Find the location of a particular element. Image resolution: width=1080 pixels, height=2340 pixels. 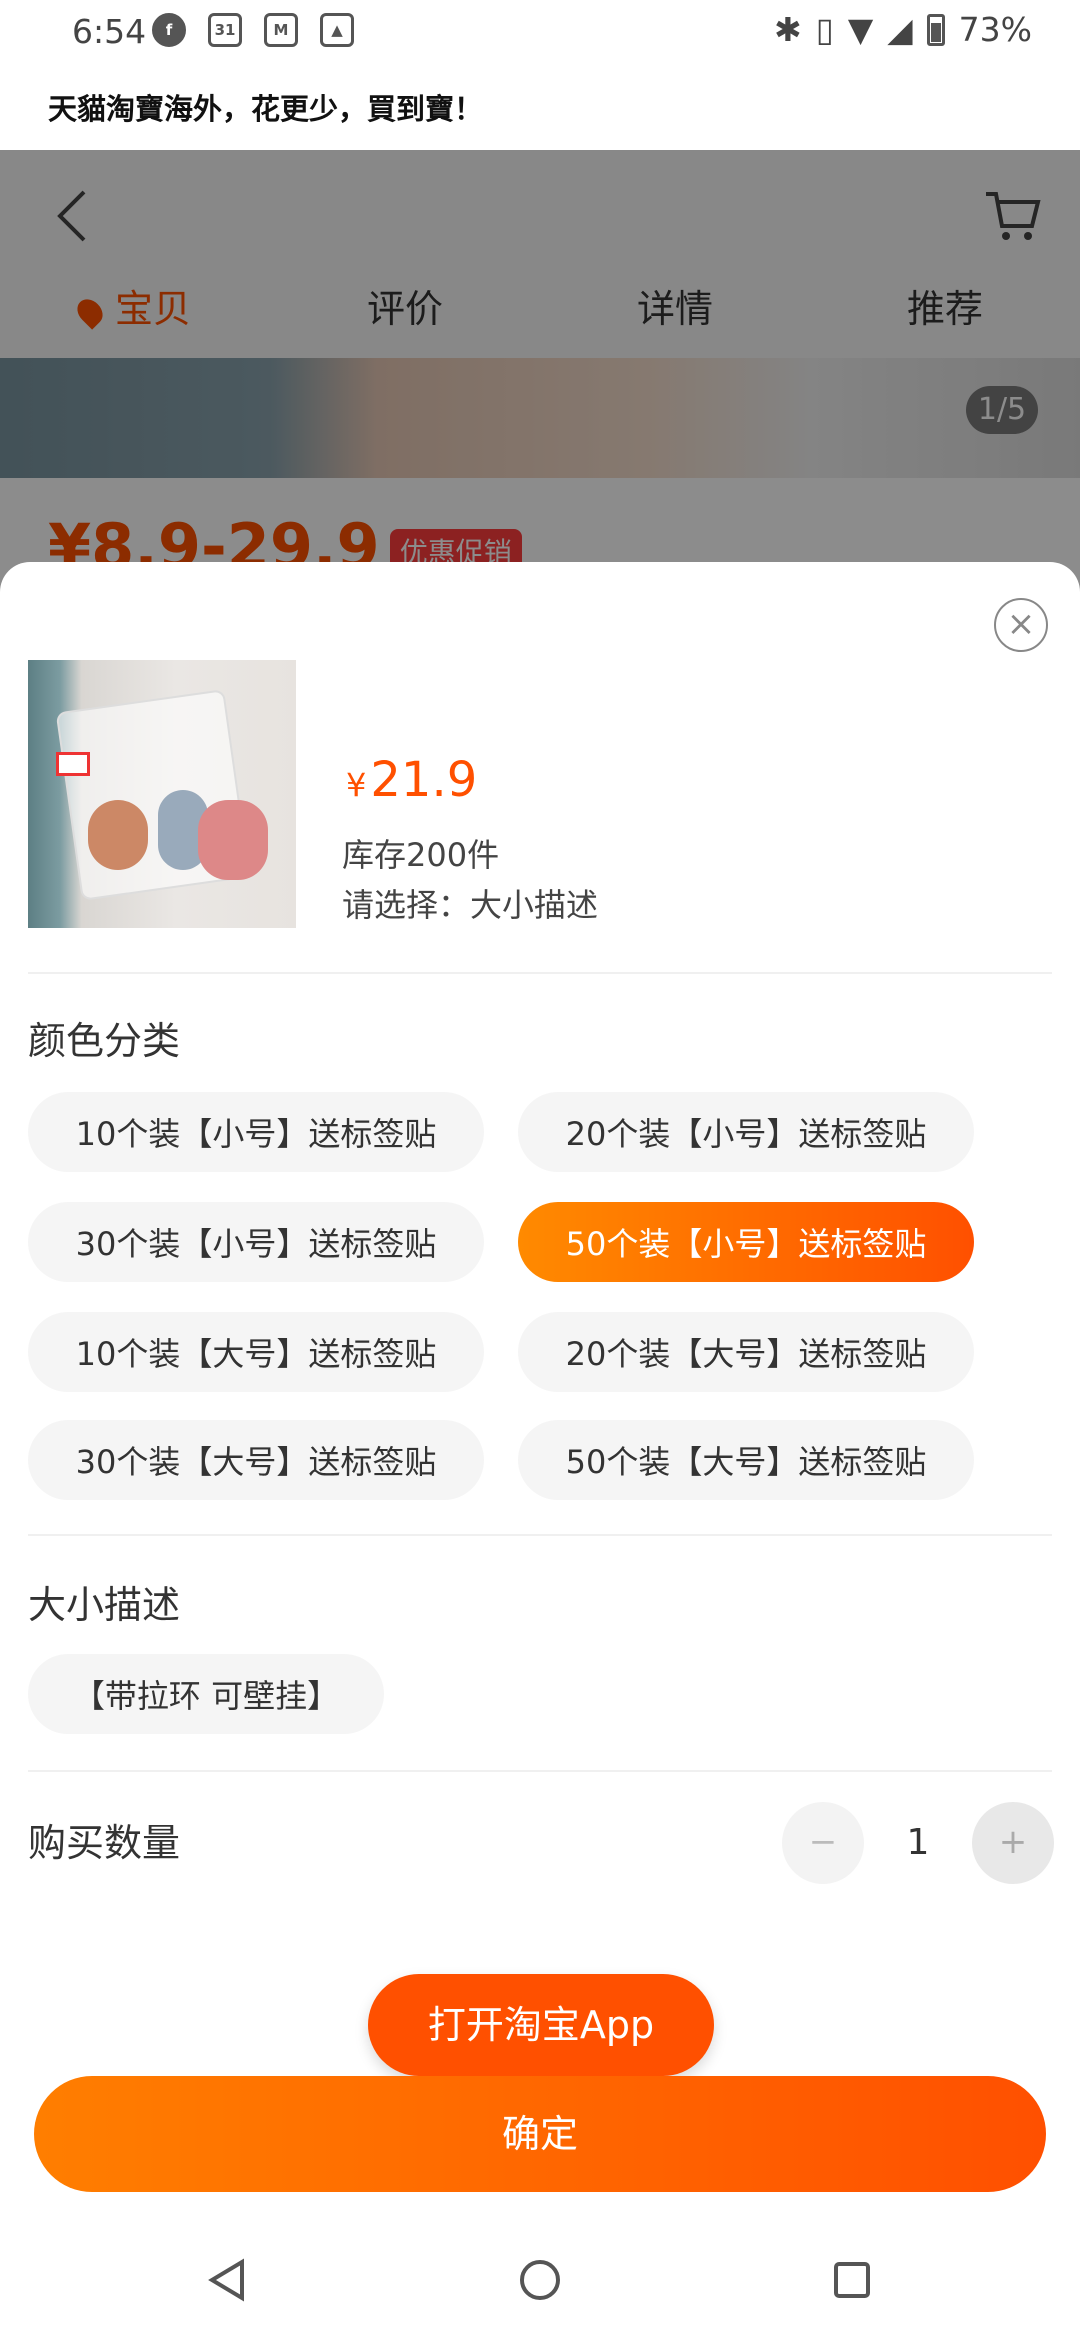

promo-banner: 天貓淘寶海外，花更少，買到寶！ is located at coordinates (540, 107).